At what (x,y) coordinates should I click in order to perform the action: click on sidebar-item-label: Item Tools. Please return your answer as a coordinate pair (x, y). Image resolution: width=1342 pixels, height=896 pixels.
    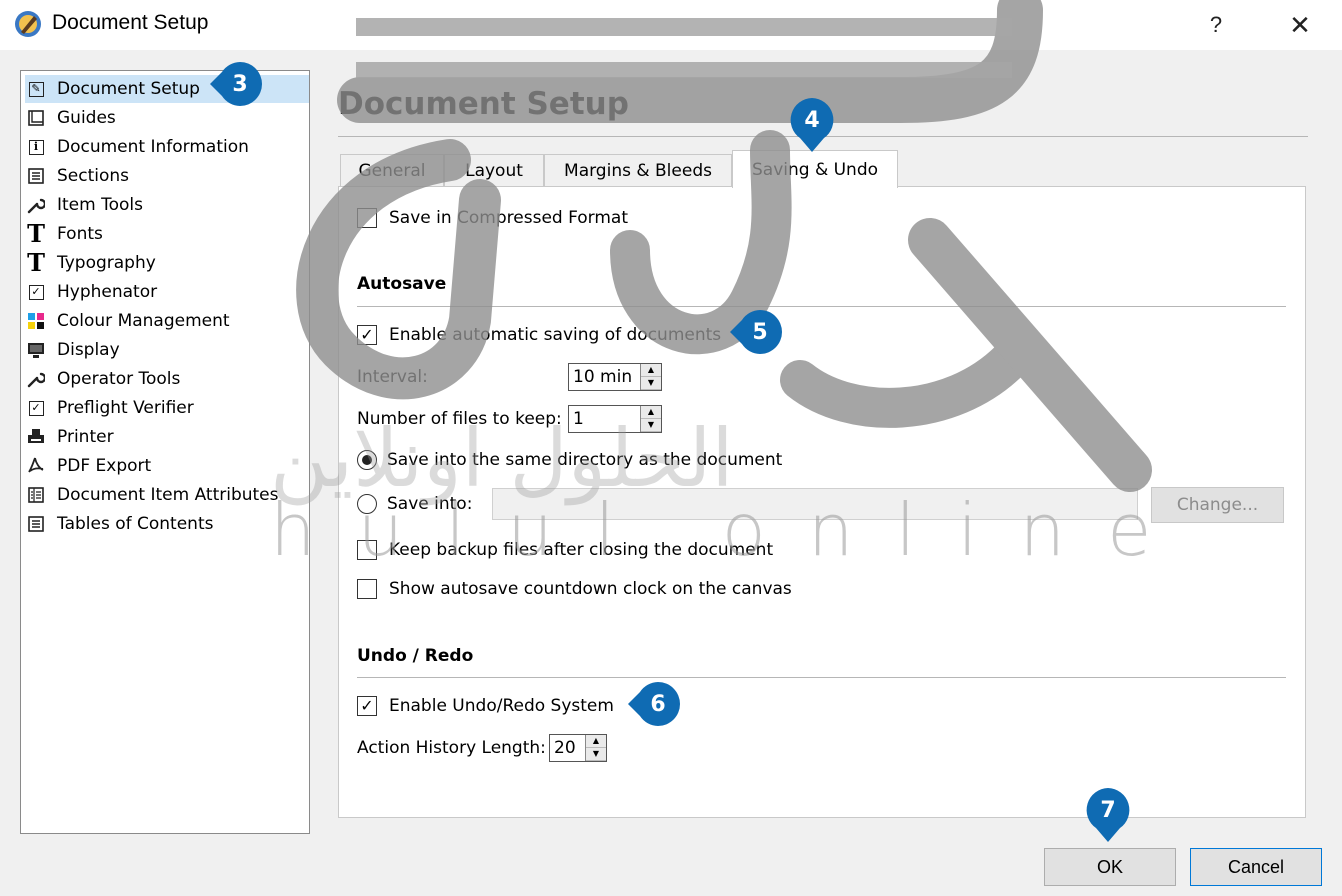
    Looking at the image, I should click on (100, 205).